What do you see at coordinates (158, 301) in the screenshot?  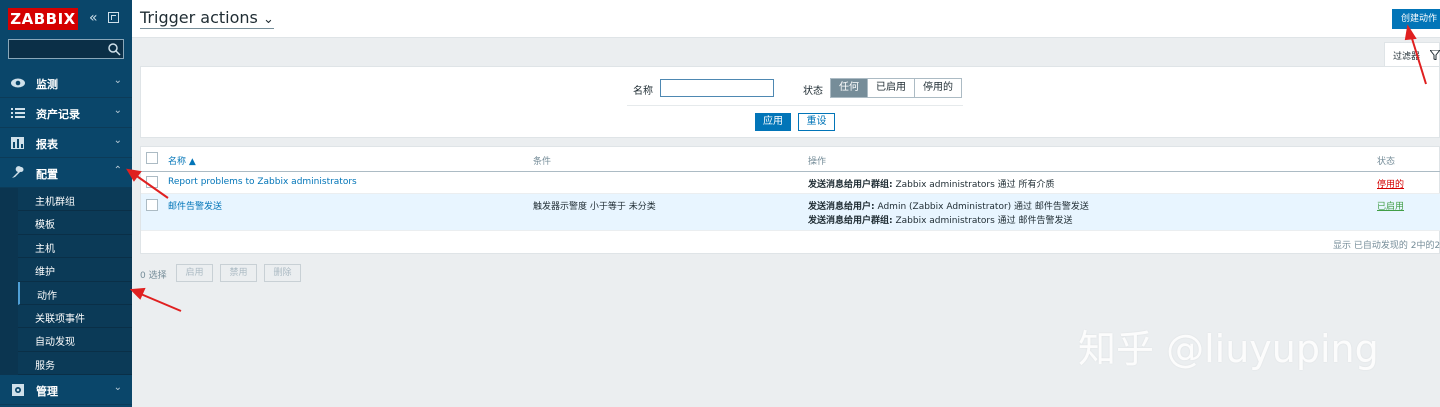 I see `annotation-arrow-actions` at bounding box center [158, 301].